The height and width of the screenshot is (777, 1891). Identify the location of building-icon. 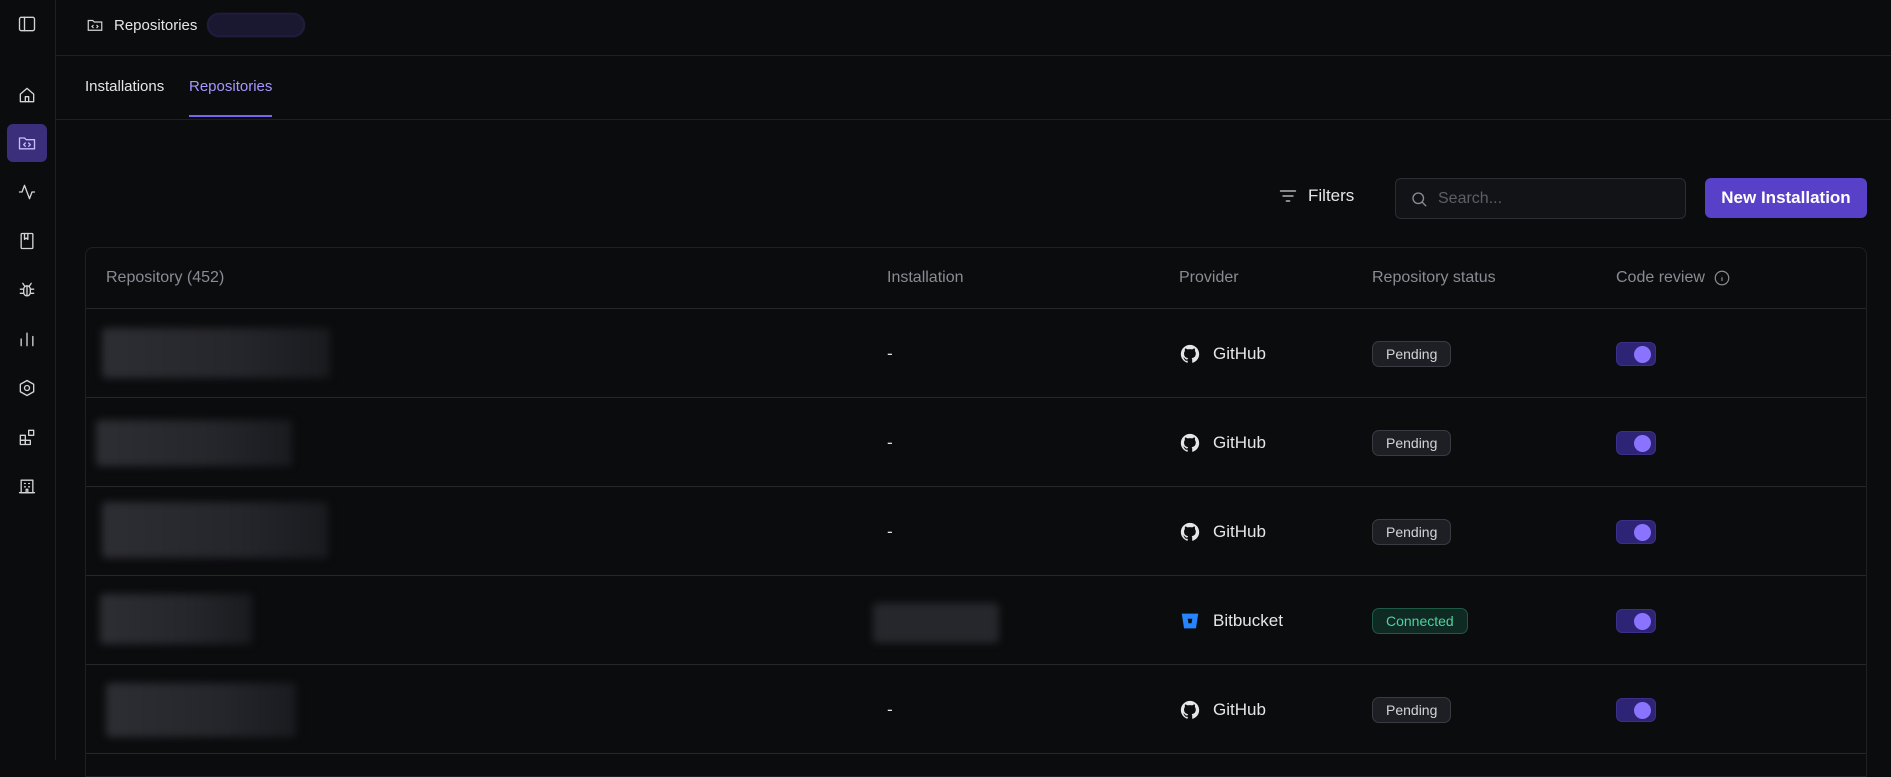
(27, 486).